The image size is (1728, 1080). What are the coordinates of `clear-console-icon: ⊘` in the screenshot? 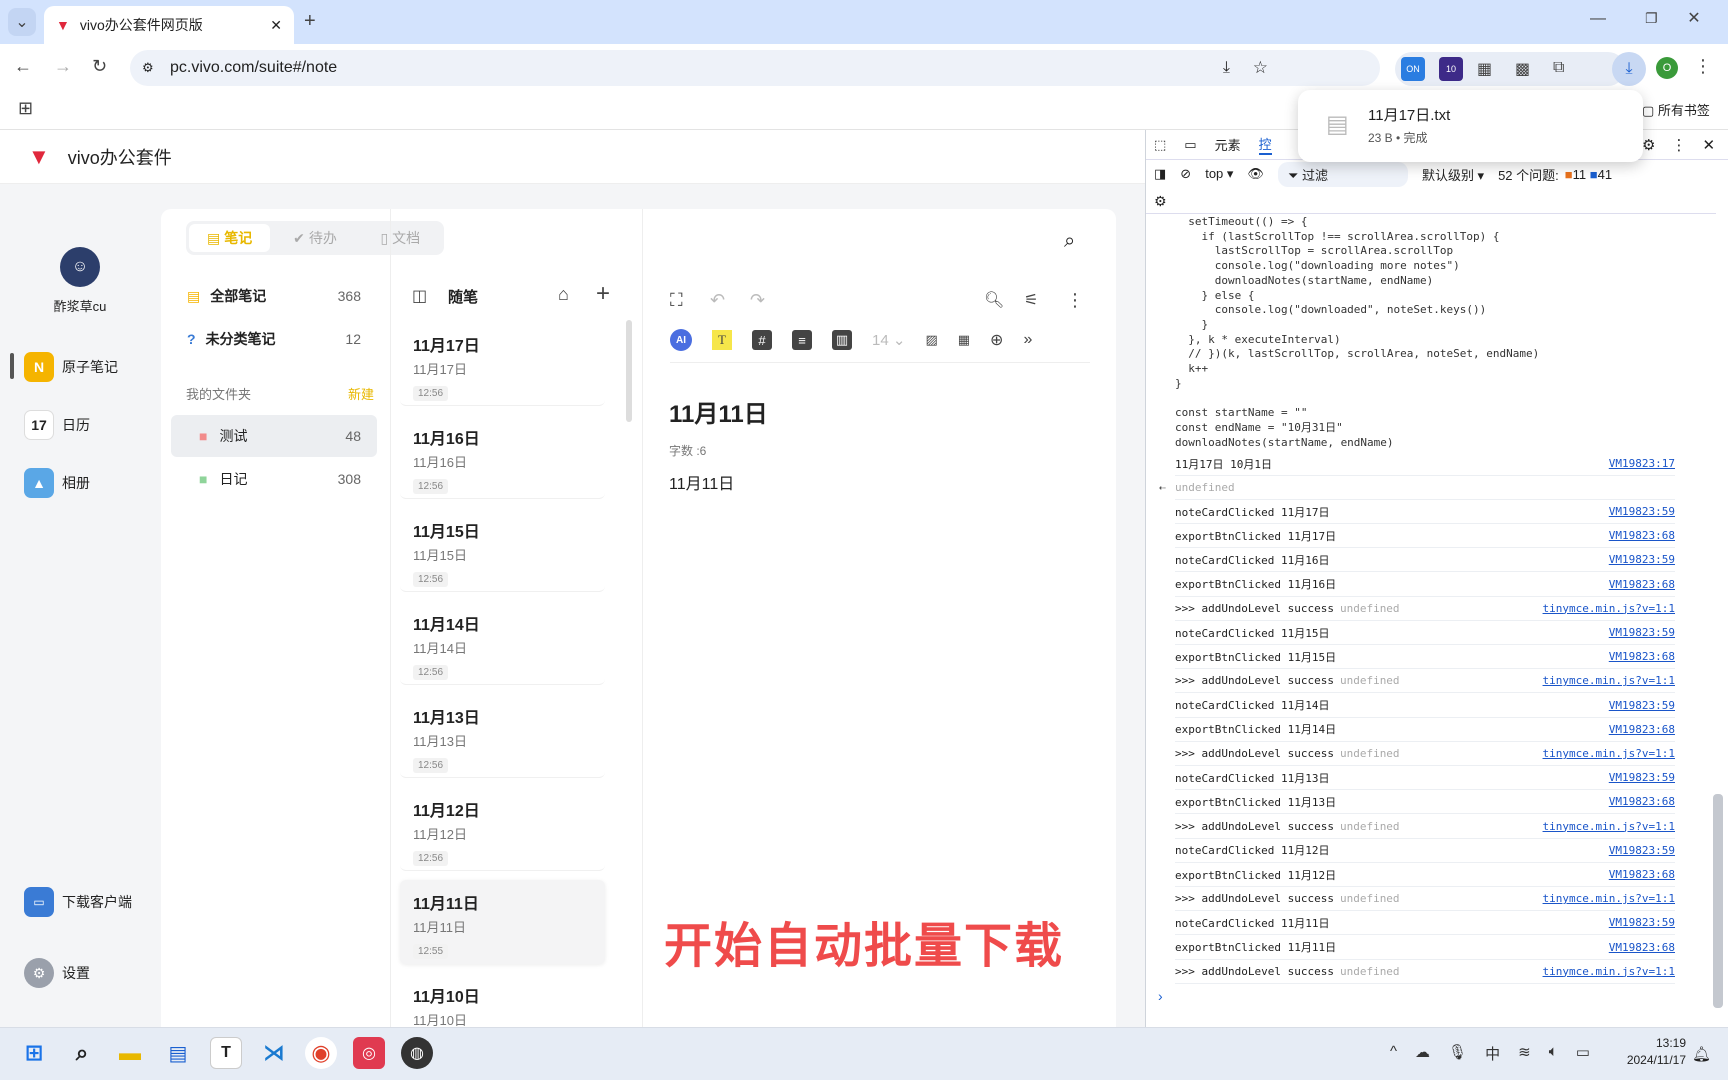 It's located at (1185, 174).